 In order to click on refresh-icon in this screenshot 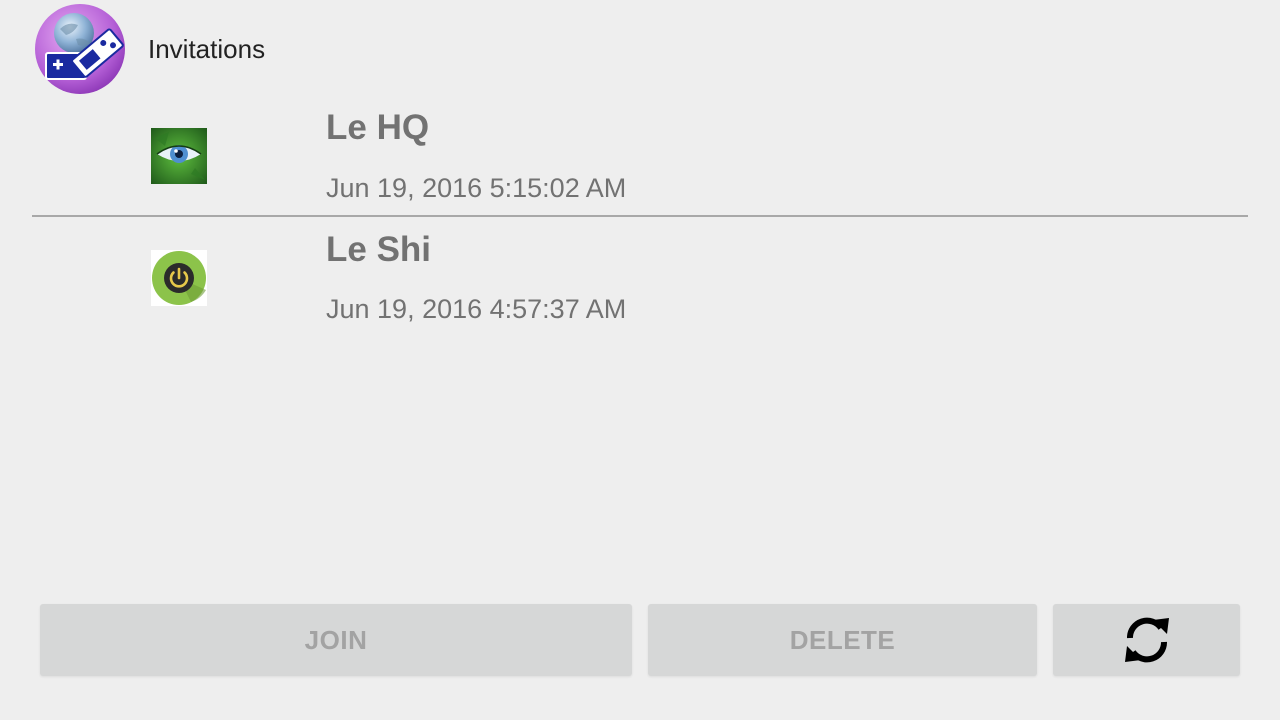, I will do `click(1147, 640)`.